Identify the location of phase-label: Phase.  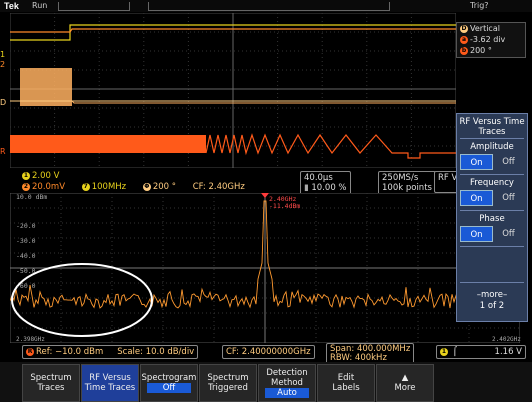
(492, 219).